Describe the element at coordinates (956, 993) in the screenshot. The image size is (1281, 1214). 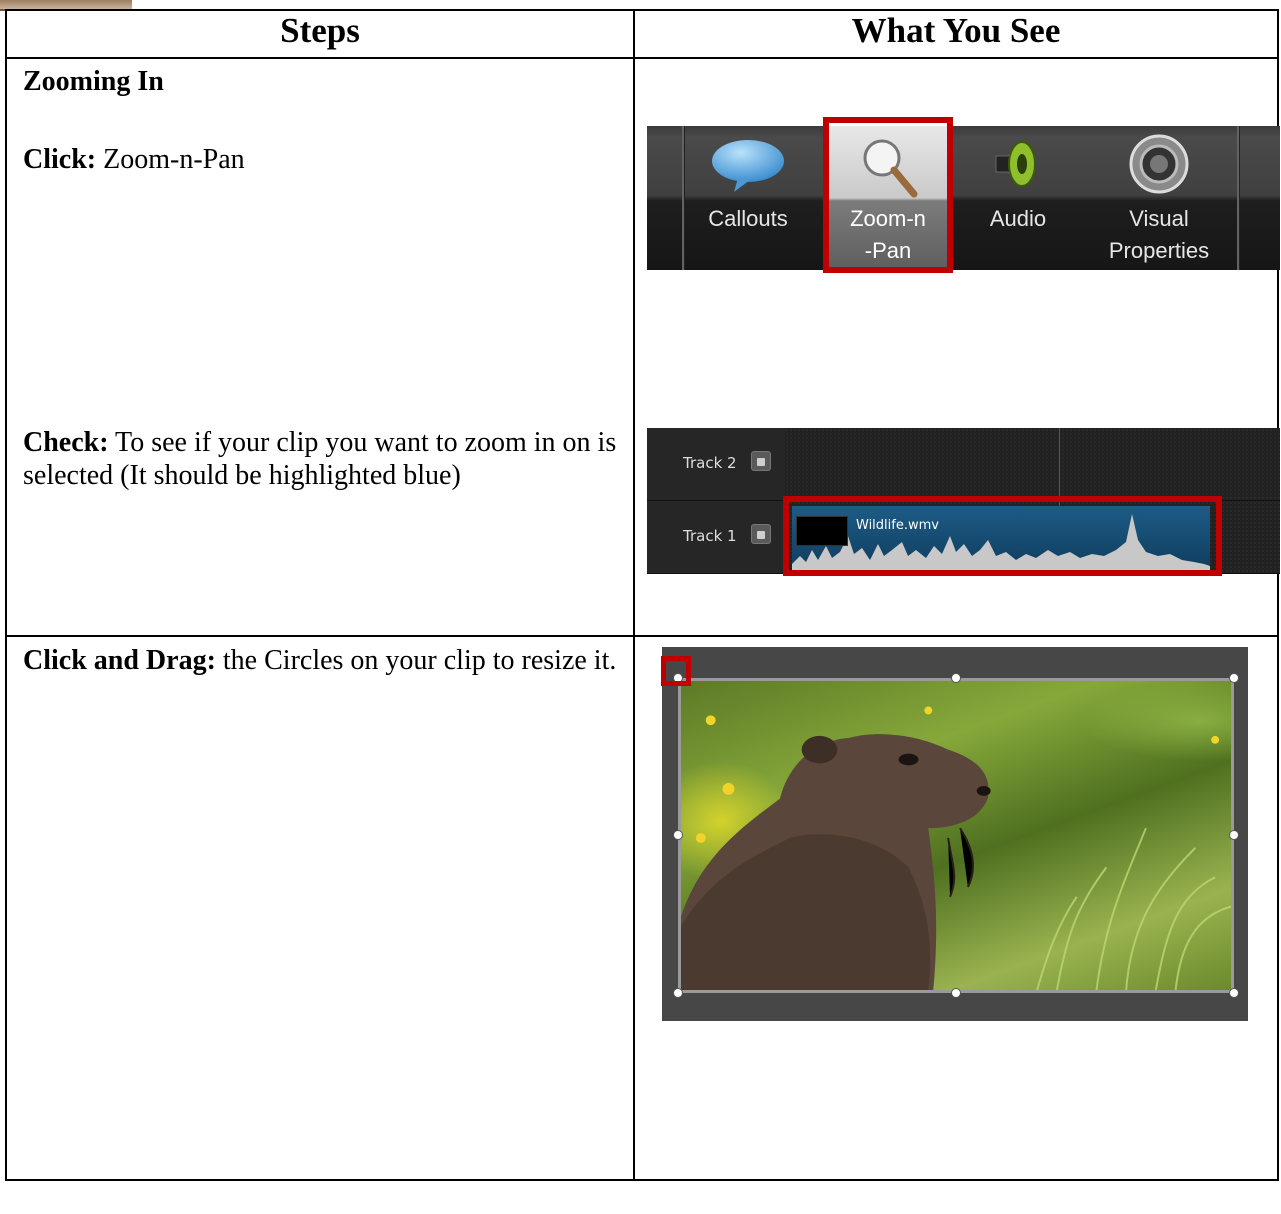
I see `resize-handle-bottom` at that location.